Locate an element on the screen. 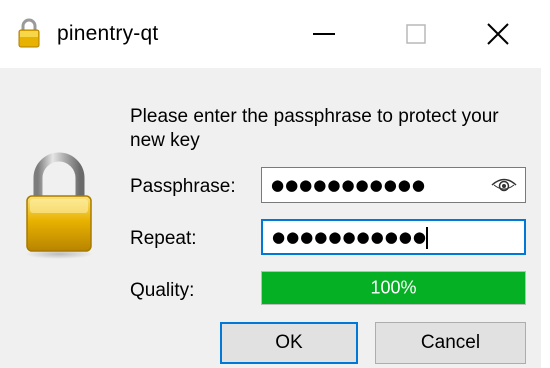 This screenshot has width=550, height=368. maximize-icon is located at coordinates (416, 34).